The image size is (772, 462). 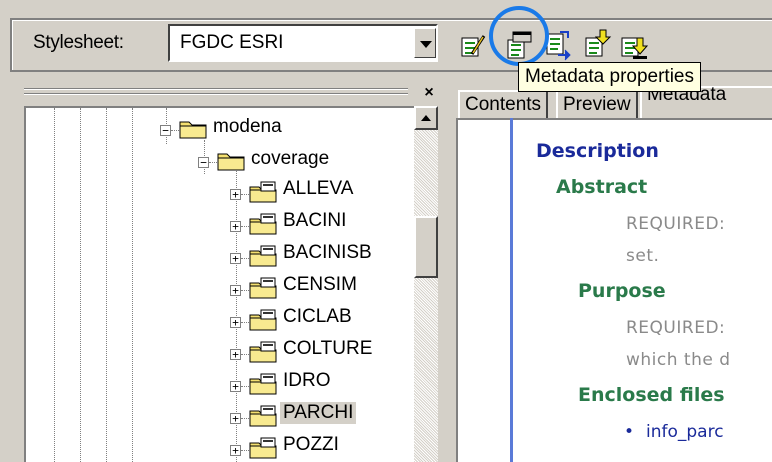 What do you see at coordinates (511, 290) in the screenshot?
I see `content-rule` at bounding box center [511, 290].